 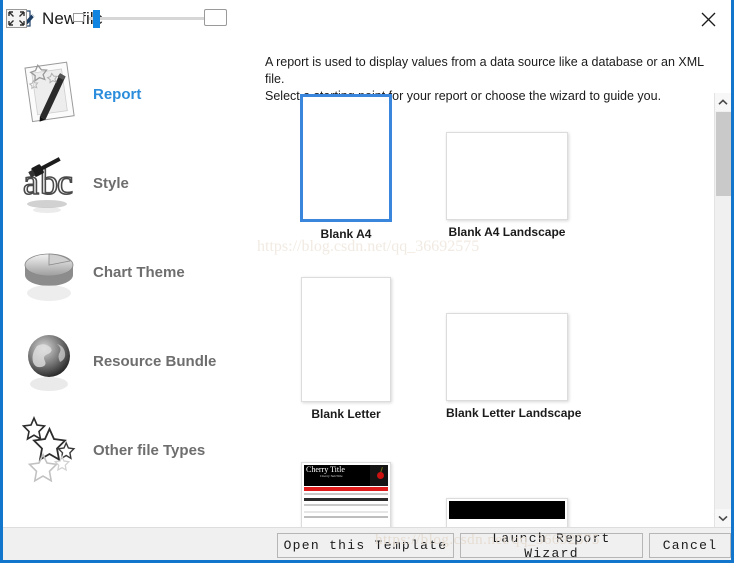 I want to click on preview-header-band, so click(x=507, y=510).